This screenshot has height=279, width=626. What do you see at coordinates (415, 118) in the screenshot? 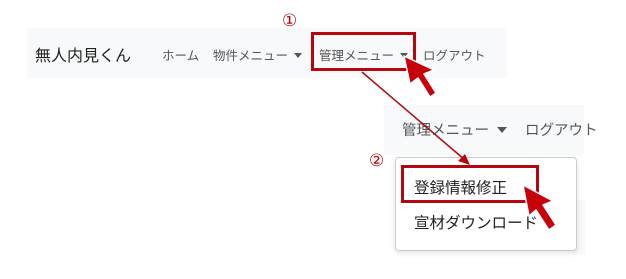
I see `connector-arrow` at bounding box center [415, 118].